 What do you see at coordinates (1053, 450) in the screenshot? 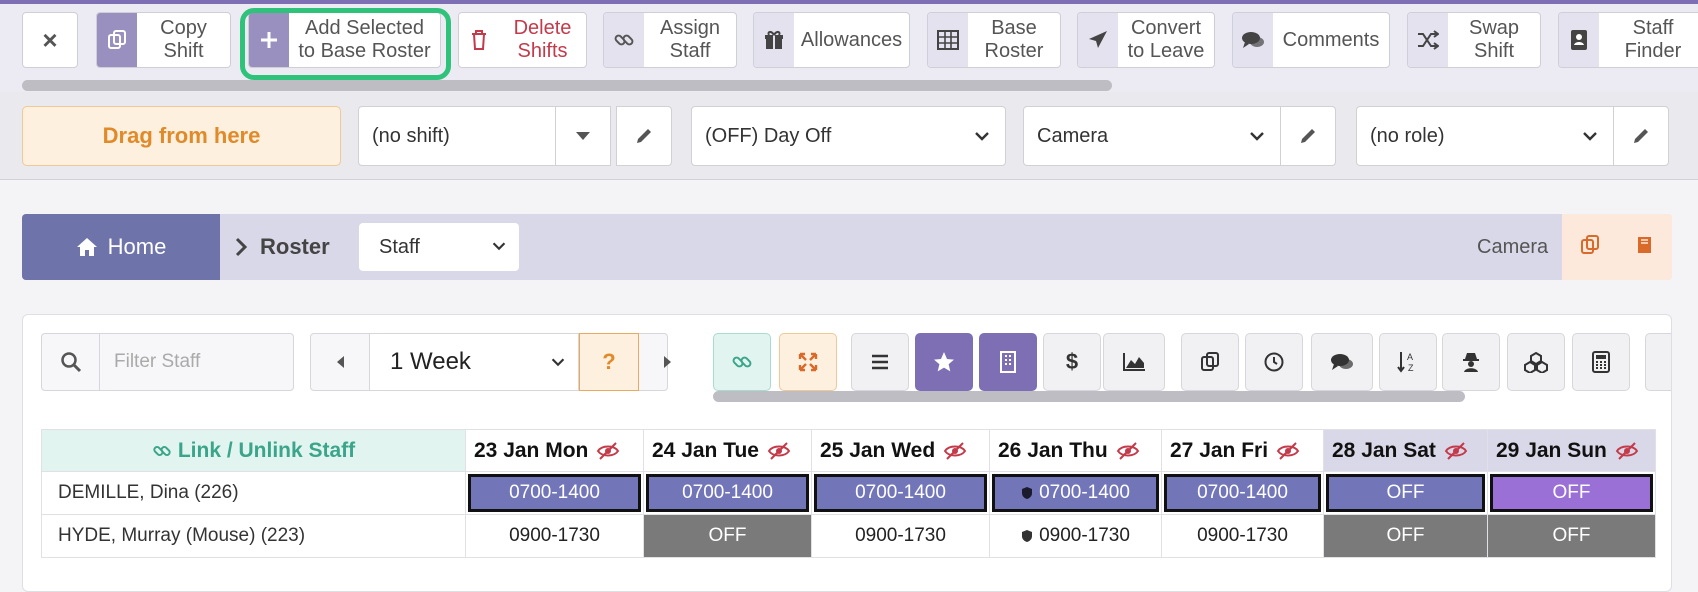
I see `day-label: 26 Jan Thu` at bounding box center [1053, 450].